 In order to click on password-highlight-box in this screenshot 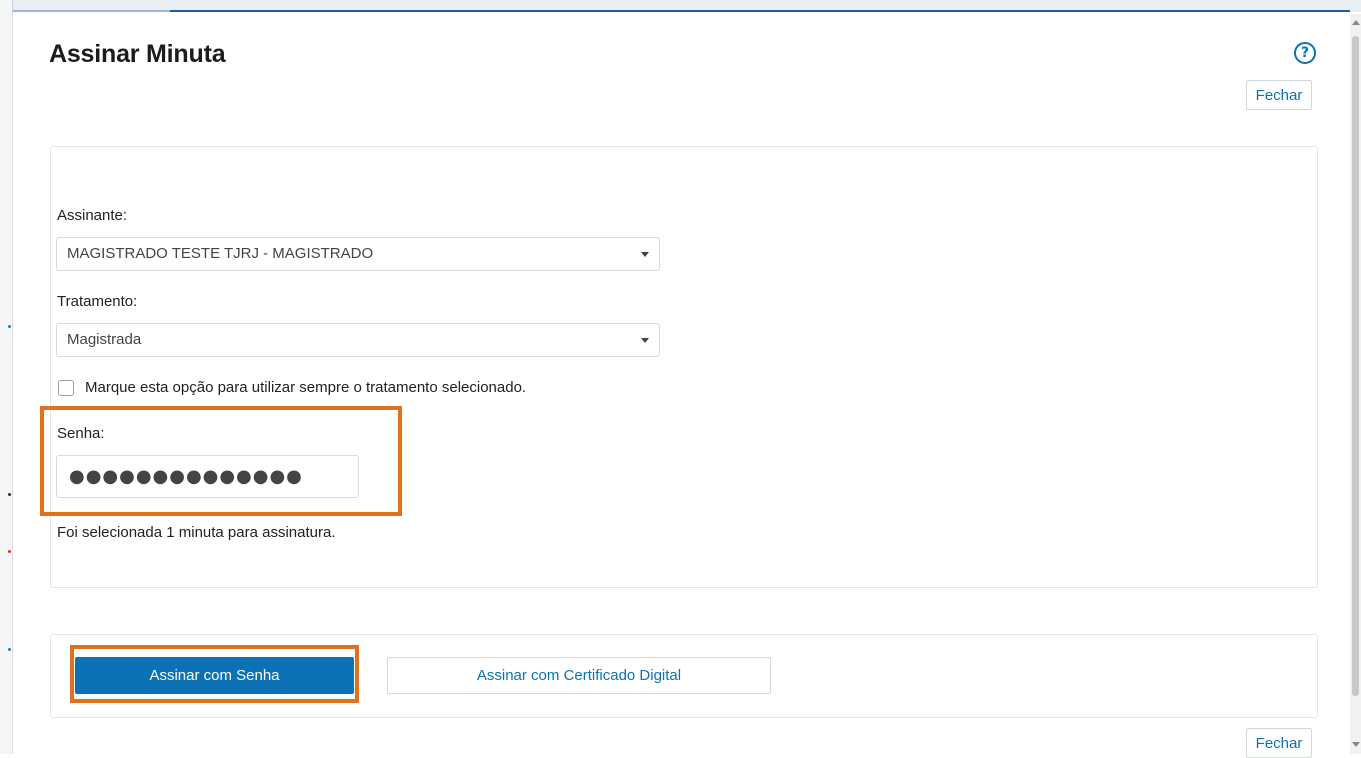, I will do `click(221, 461)`.